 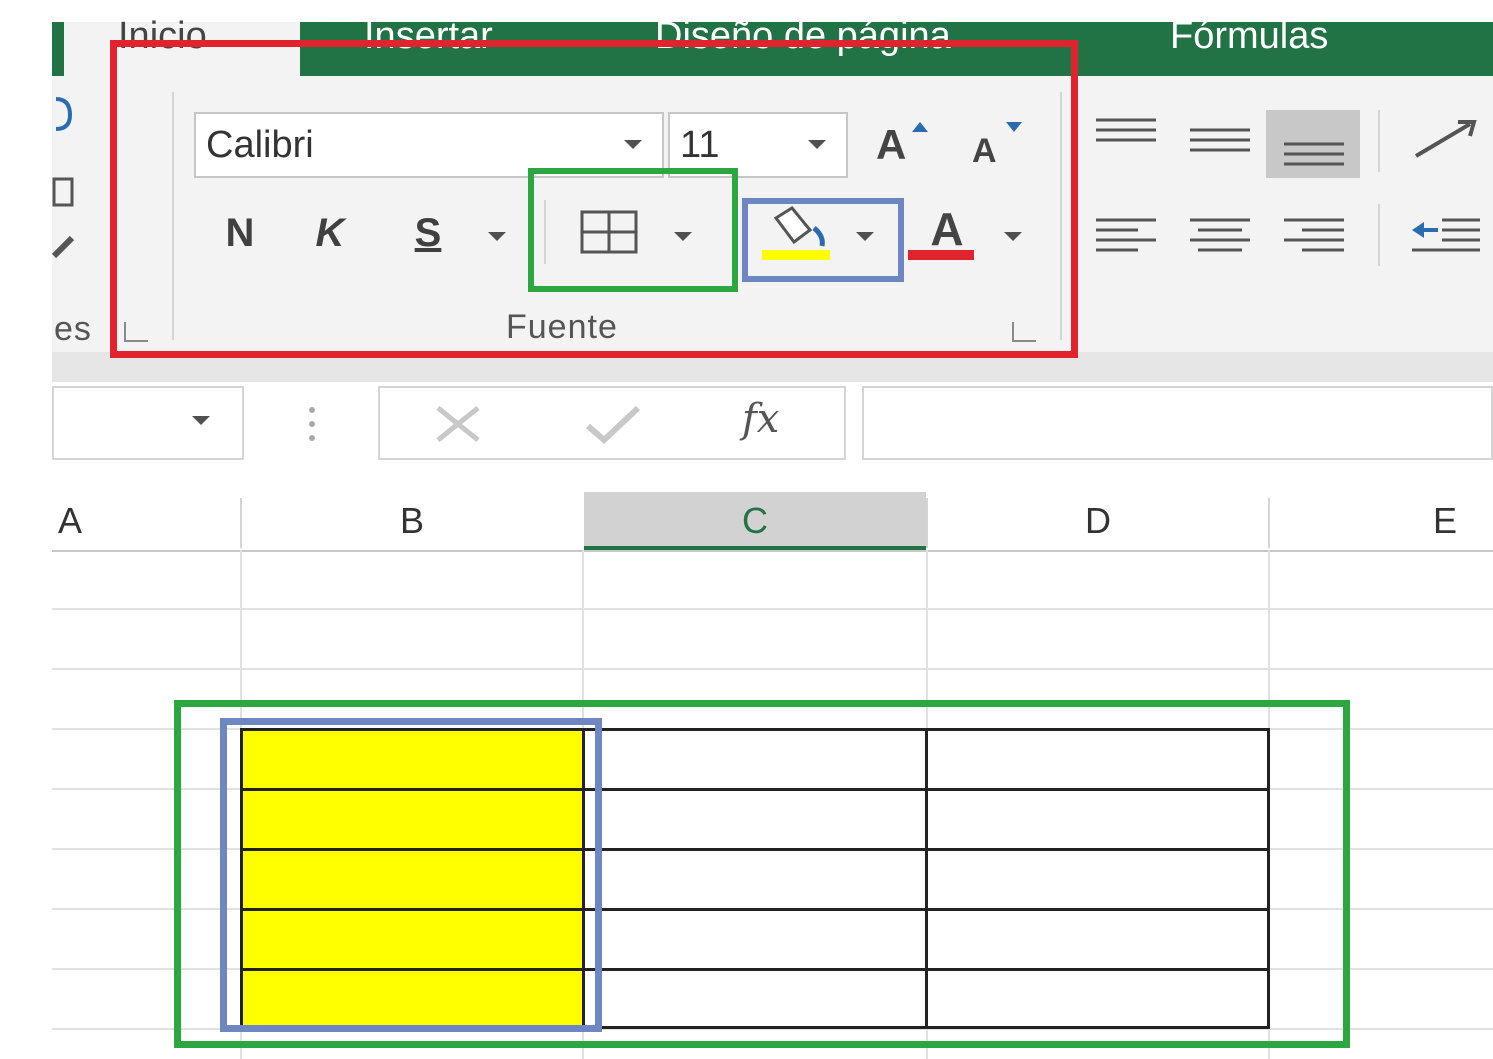 What do you see at coordinates (1446, 140) in the screenshot?
I see `text-orientation-icon` at bounding box center [1446, 140].